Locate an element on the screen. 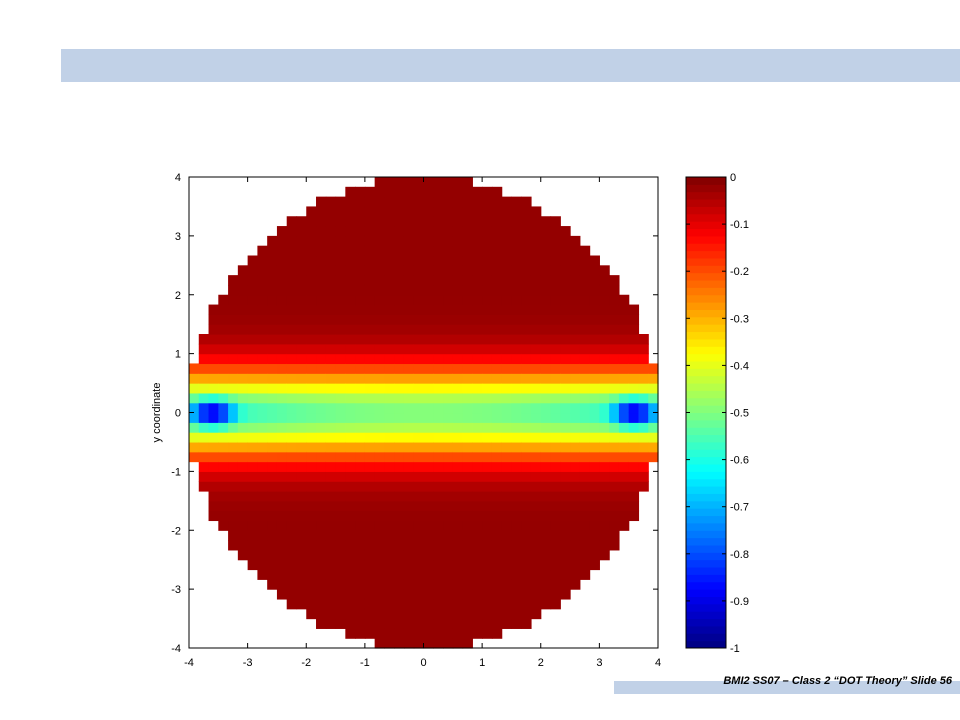 The image size is (960, 720). colorbar is located at coordinates (706, 412).